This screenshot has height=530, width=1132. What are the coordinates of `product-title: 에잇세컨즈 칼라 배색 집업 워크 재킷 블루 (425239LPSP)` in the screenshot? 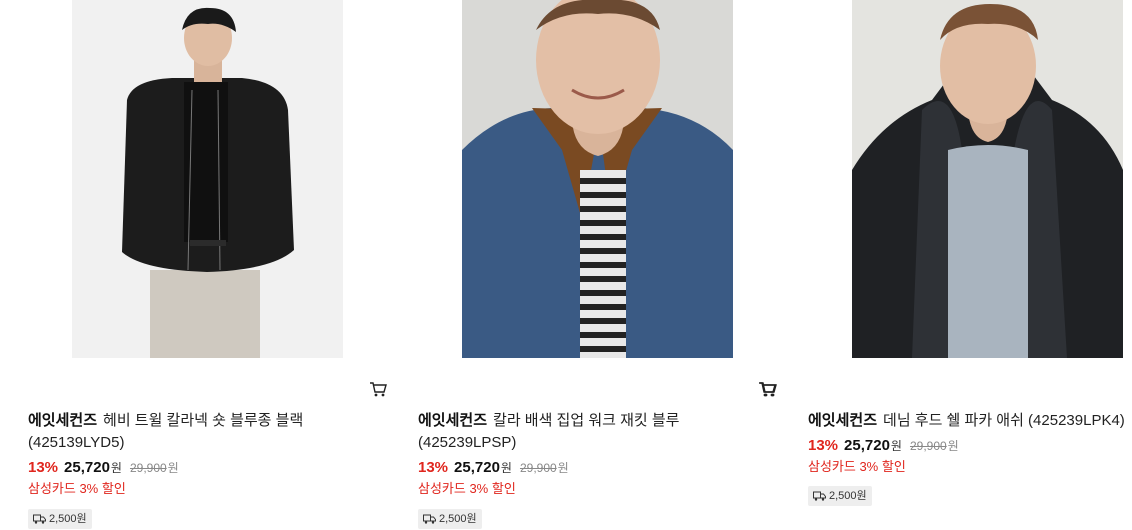 It's located at (598, 432).